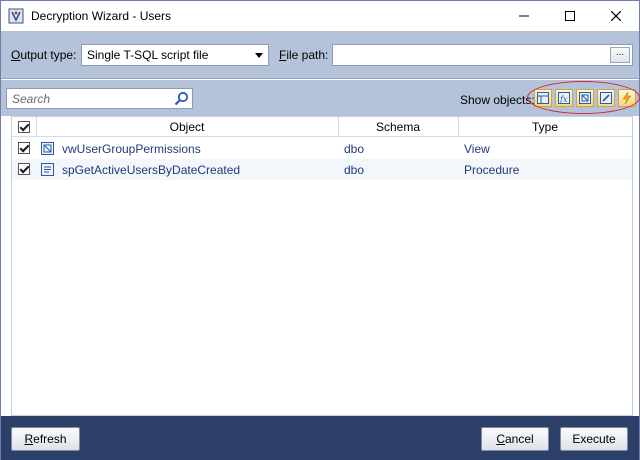  What do you see at coordinates (31, 99) in the screenshot?
I see `search-placeholder: Search` at bounding box center [31, 99].